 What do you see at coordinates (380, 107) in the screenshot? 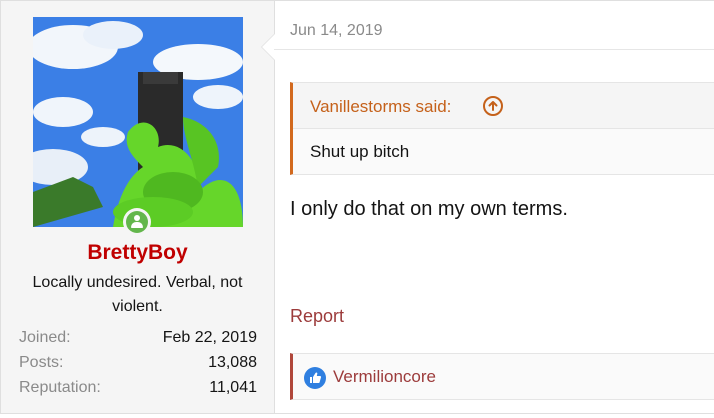
I see `quote-author: Vanillestorms said:` at bounding box center [380, 107].